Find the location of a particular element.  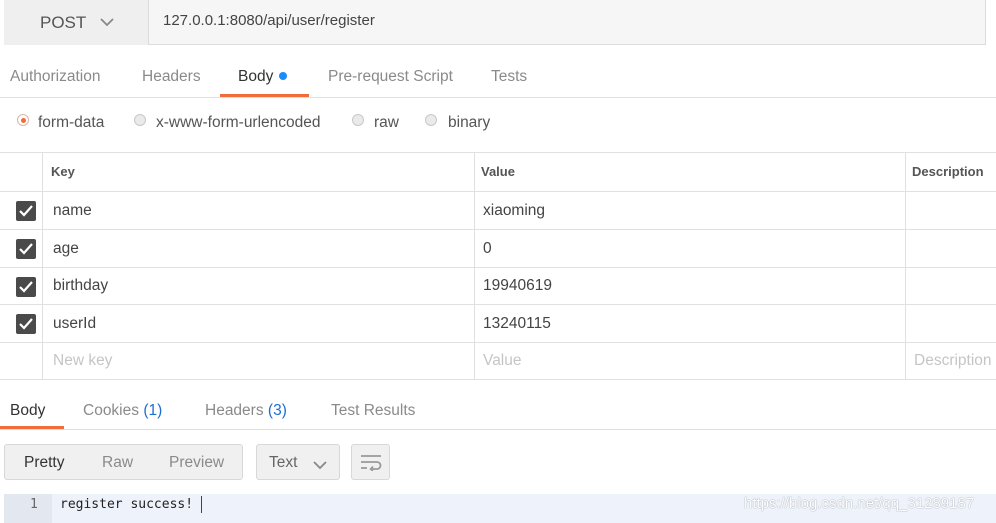

line-number: 1 is located at coordinates (34, 504).